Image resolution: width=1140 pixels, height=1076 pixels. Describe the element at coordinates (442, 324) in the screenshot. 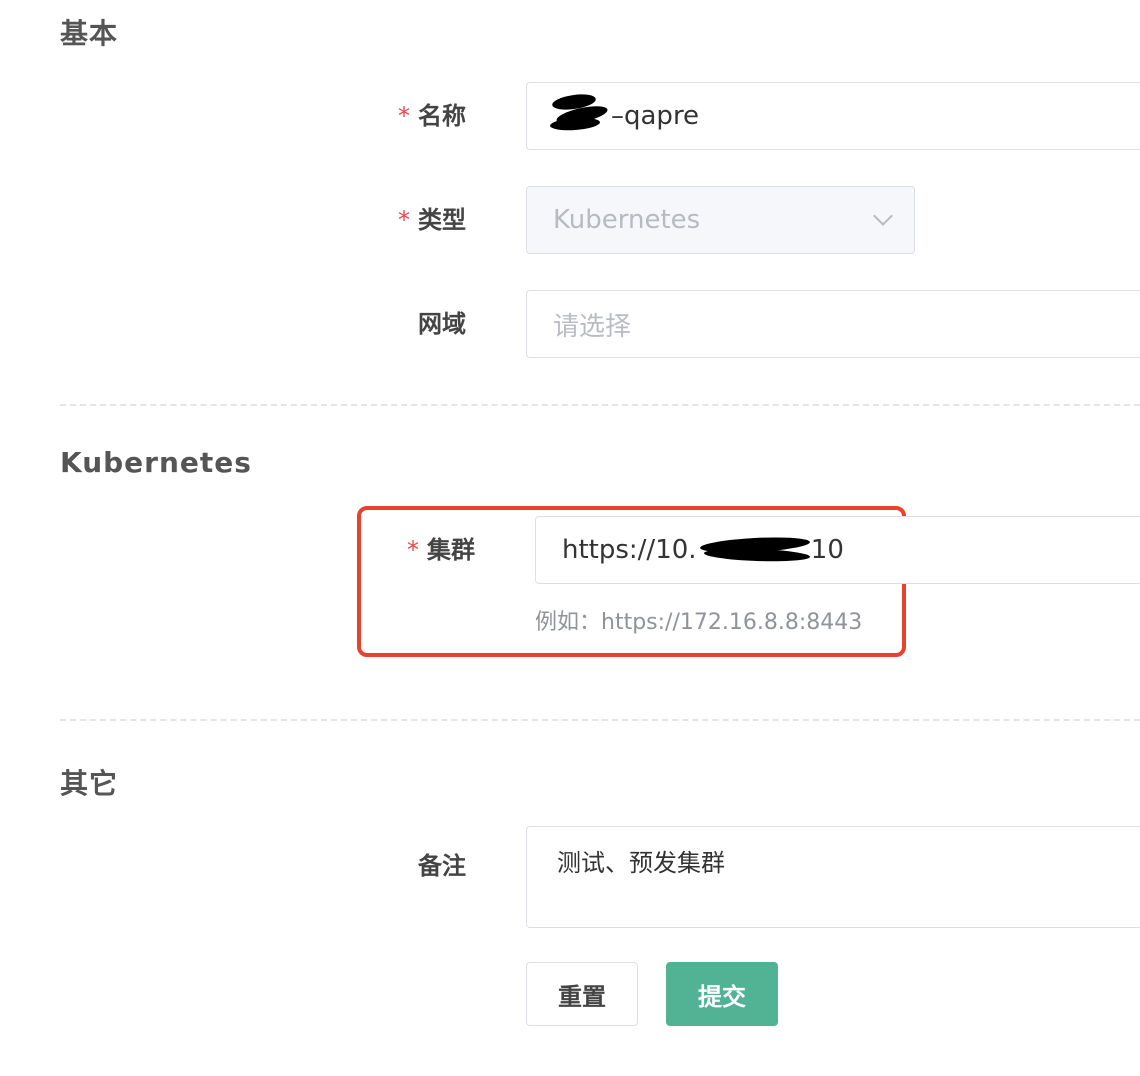

I see `domain-label: 网域` at that location.